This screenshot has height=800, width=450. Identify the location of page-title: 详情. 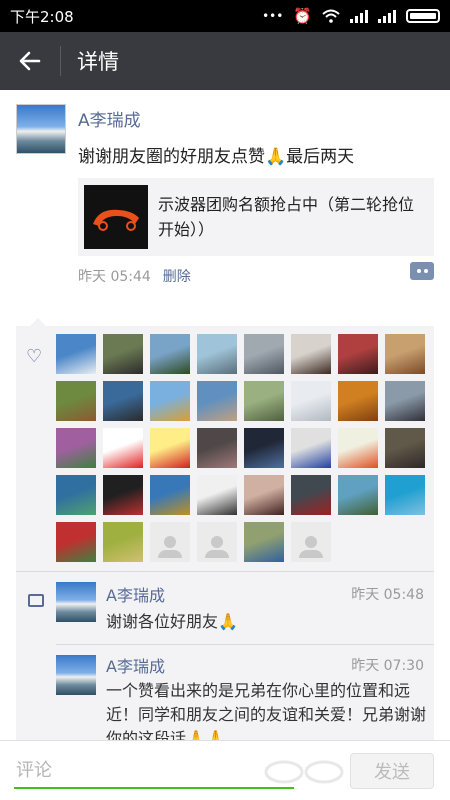
(98, 62).